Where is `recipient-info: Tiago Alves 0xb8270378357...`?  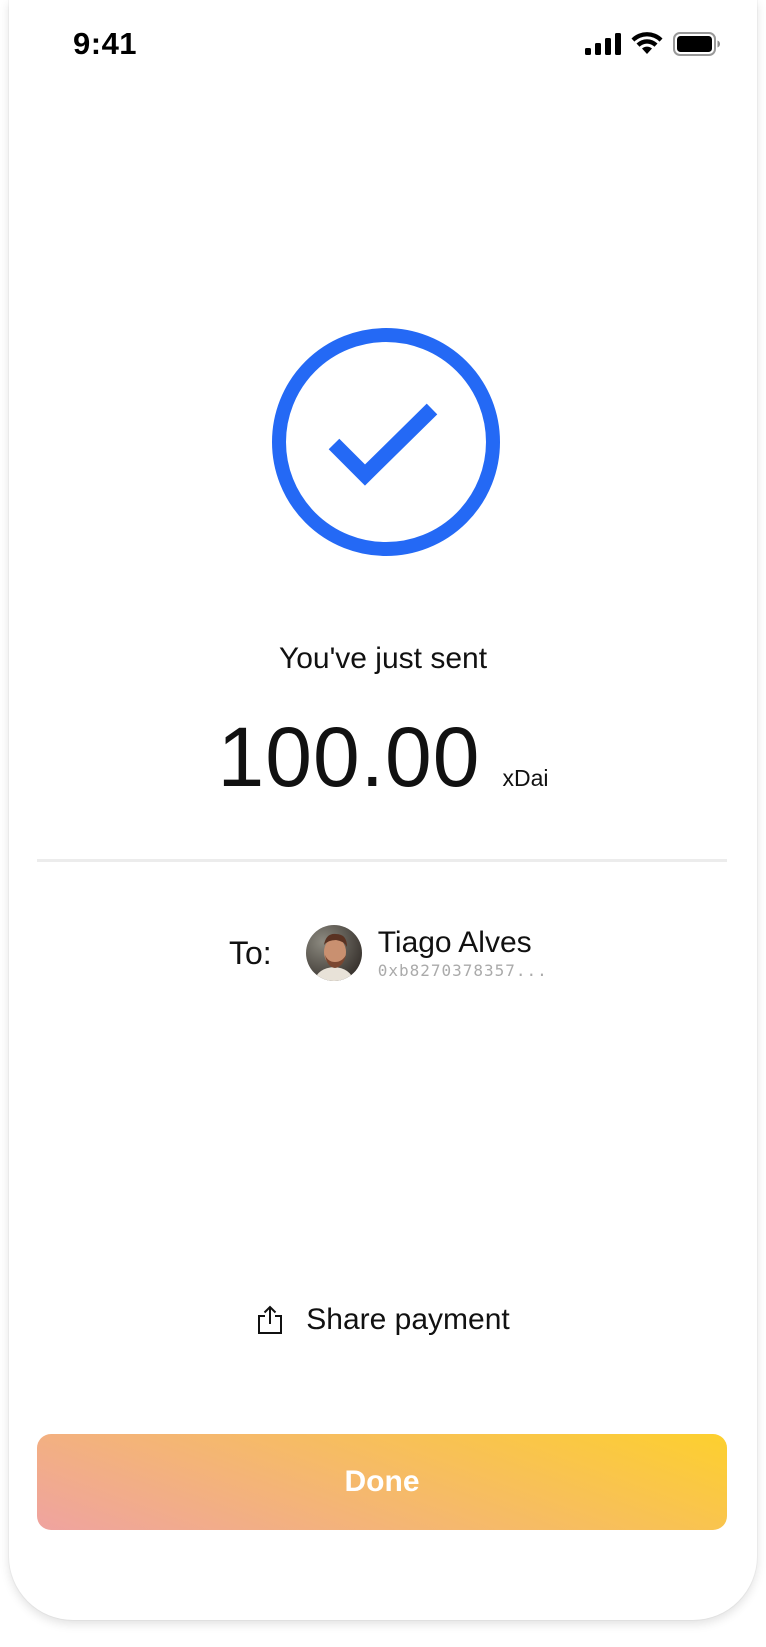 recipient-info: Tiago Alves 0xb8270378357... is located at coordinates (462, 952).